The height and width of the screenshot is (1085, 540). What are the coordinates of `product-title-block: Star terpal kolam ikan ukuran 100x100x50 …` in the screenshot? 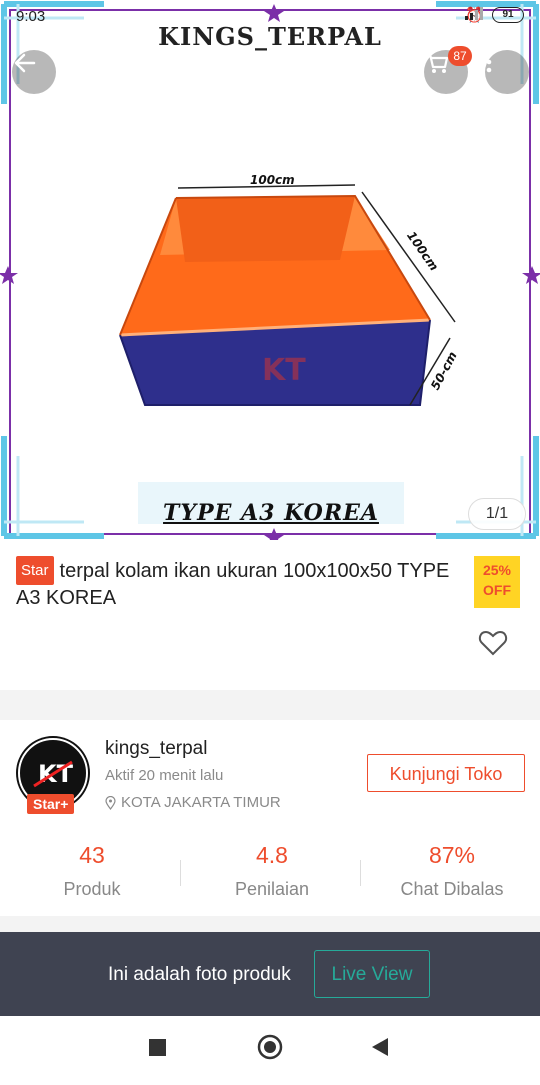 It's located at (236, 584).